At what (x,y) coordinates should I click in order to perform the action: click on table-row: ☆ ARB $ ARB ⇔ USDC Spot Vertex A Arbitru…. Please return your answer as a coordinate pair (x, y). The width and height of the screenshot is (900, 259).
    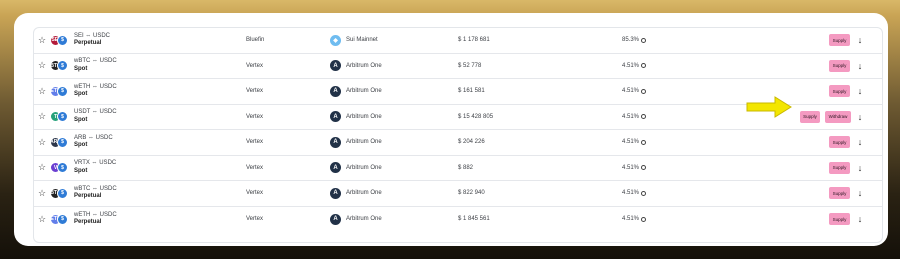
    Looking at the image, I should click on (458, 143).